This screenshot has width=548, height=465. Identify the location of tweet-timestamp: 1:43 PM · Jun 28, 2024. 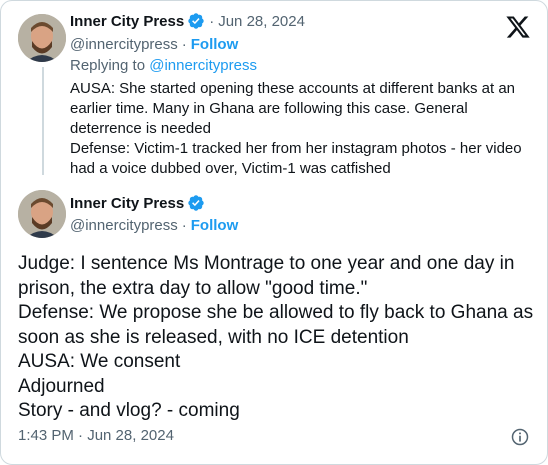
(96, 435).